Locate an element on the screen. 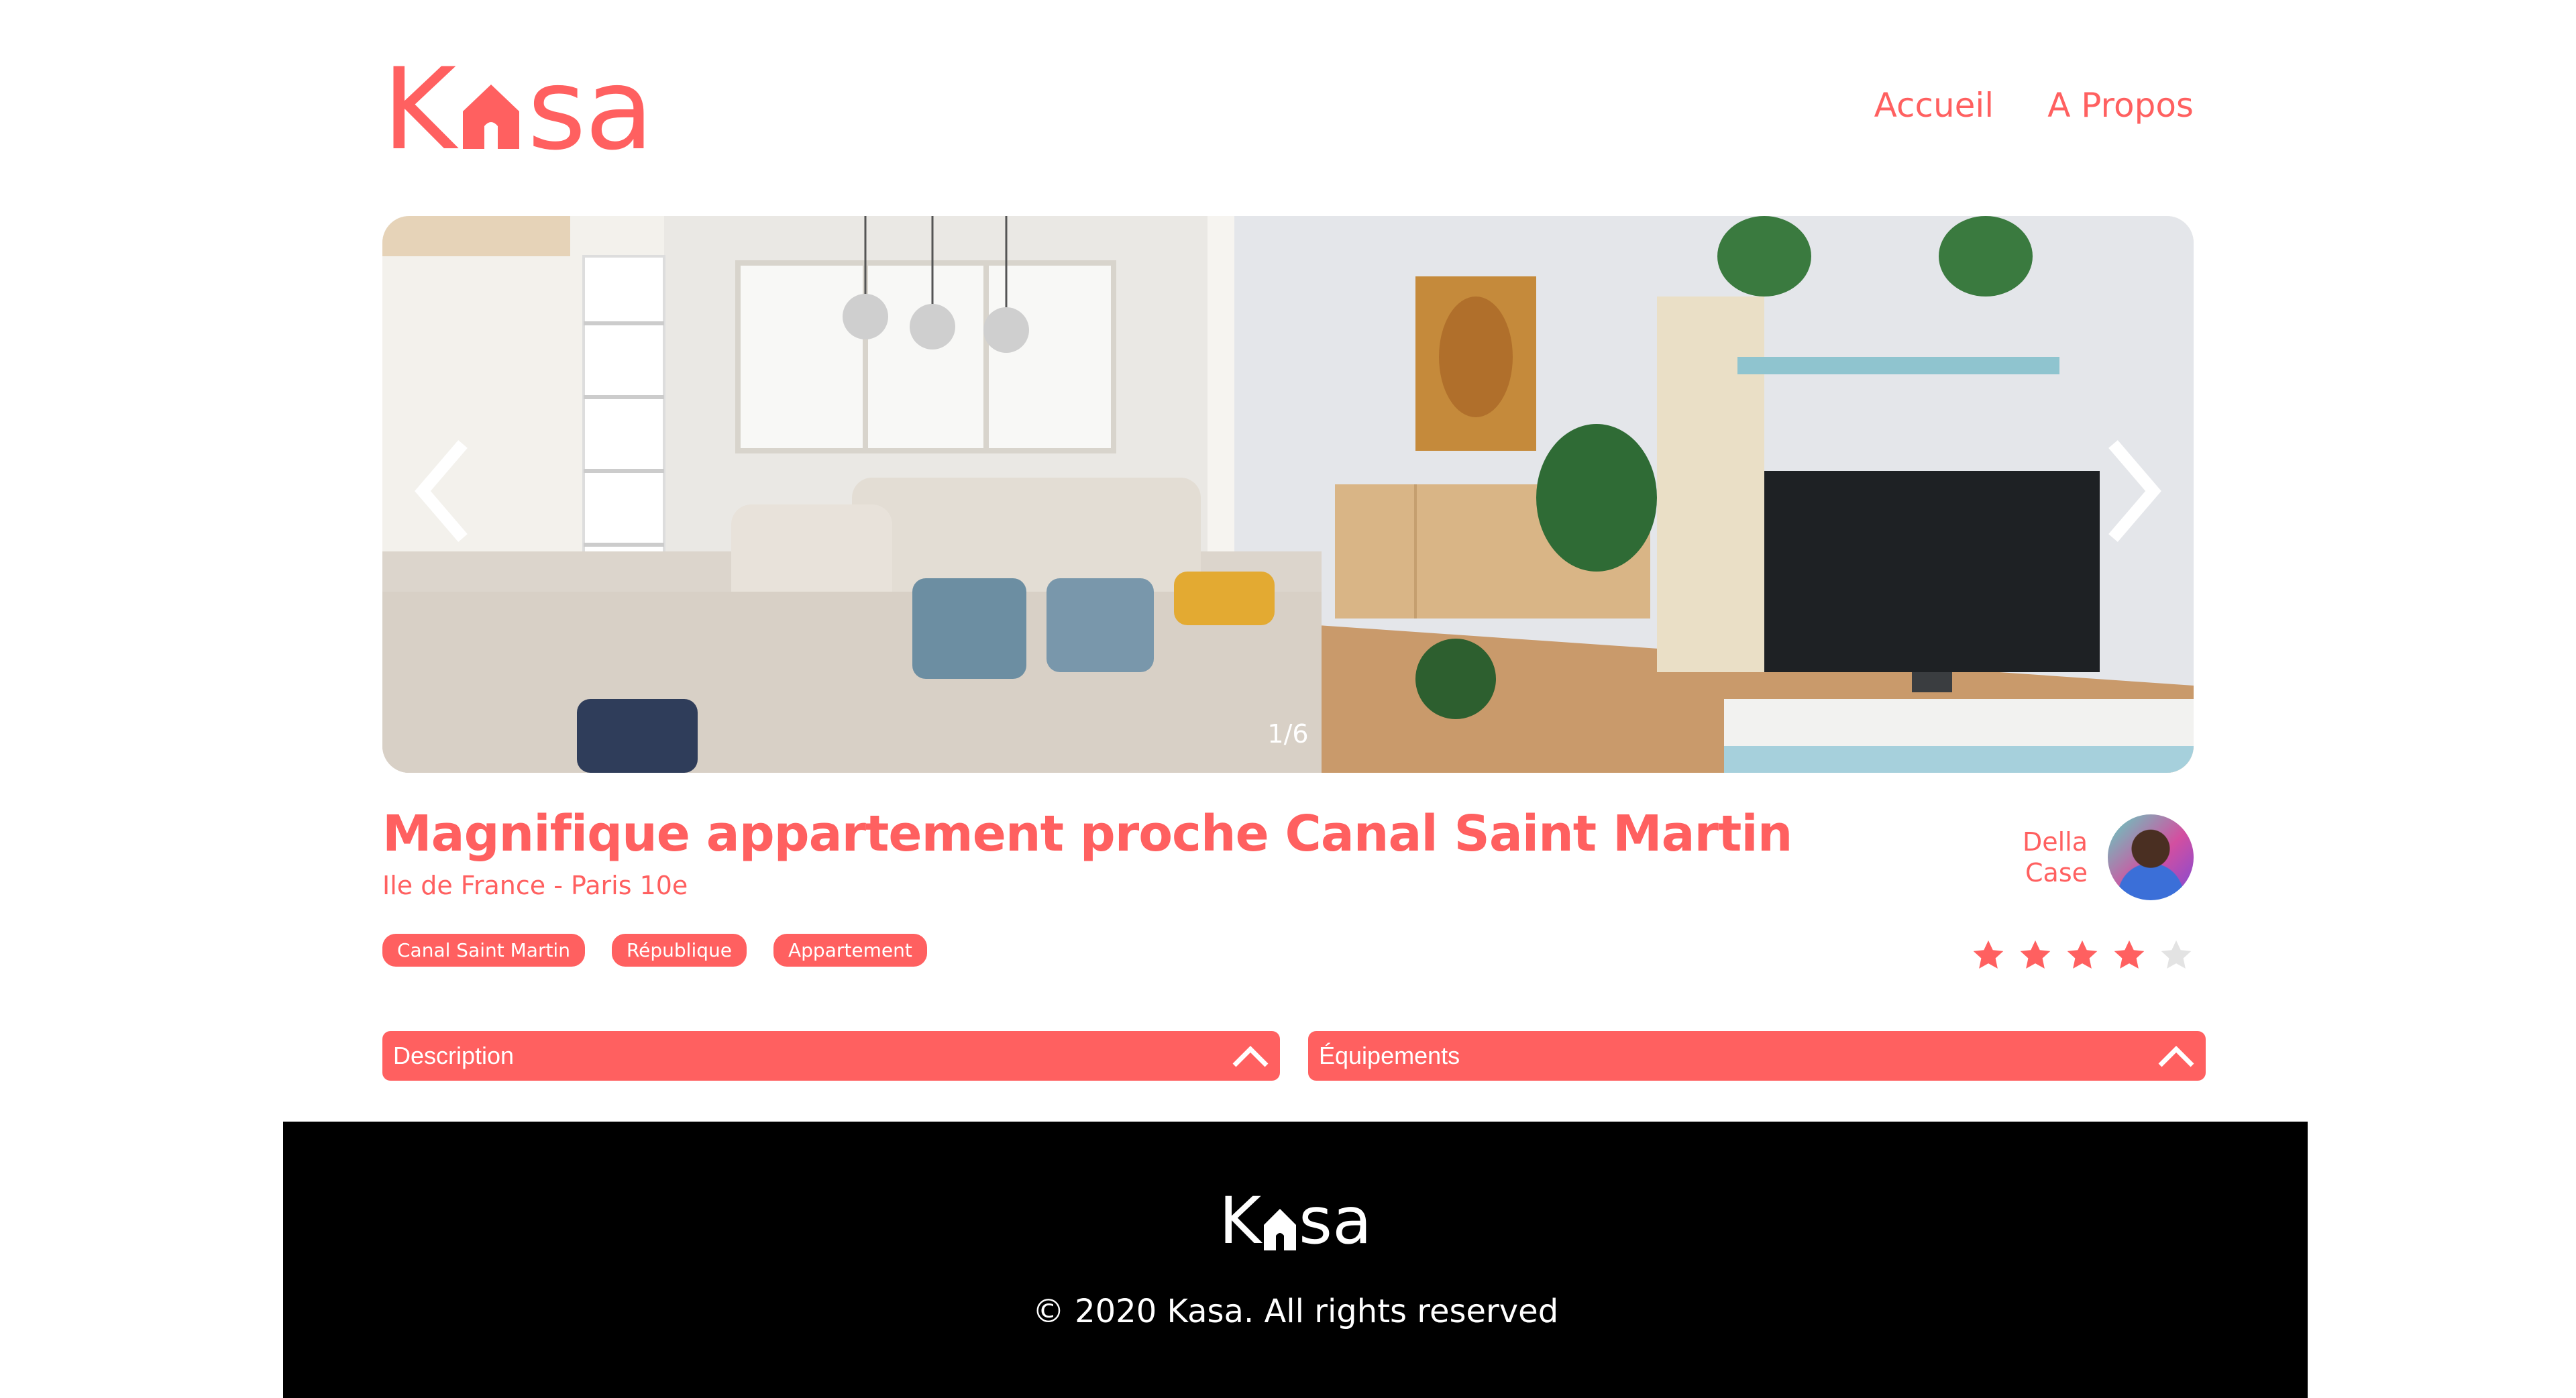  carousel-next-button is located at coordinates (2133, 491).